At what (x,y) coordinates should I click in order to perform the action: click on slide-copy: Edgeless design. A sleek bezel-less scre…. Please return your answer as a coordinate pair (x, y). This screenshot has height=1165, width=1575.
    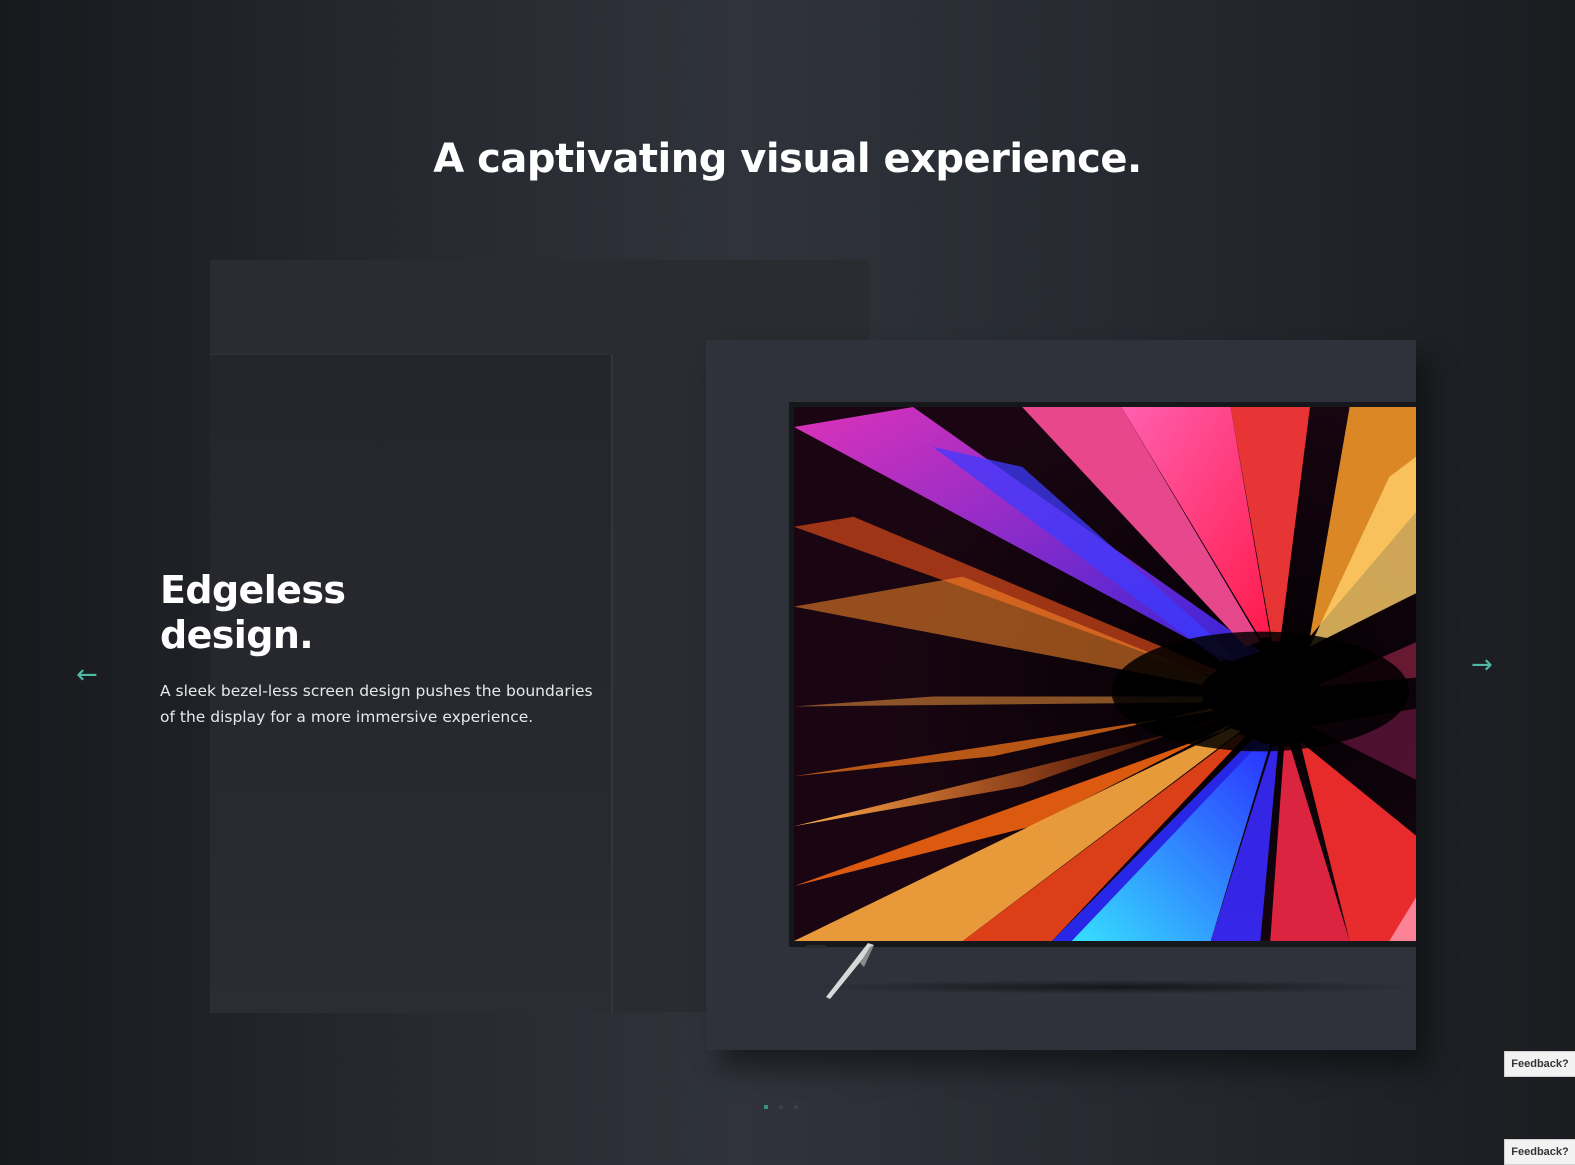
    Looking at the image, I should click on (380, 649).